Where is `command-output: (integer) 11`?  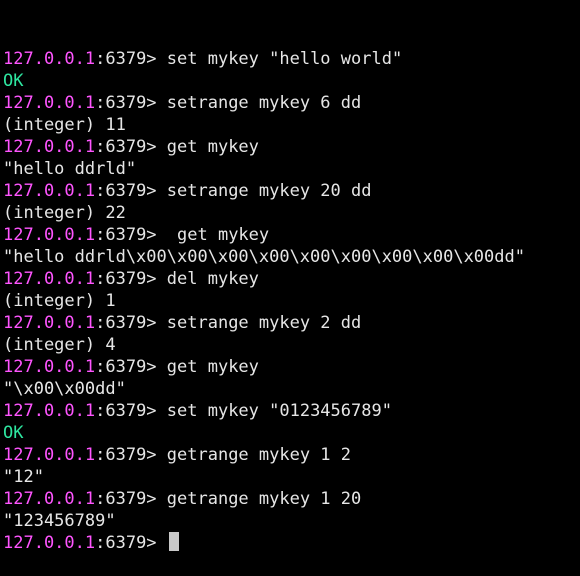
command-output: (integer) 11 is located at coordinates (291, 125).